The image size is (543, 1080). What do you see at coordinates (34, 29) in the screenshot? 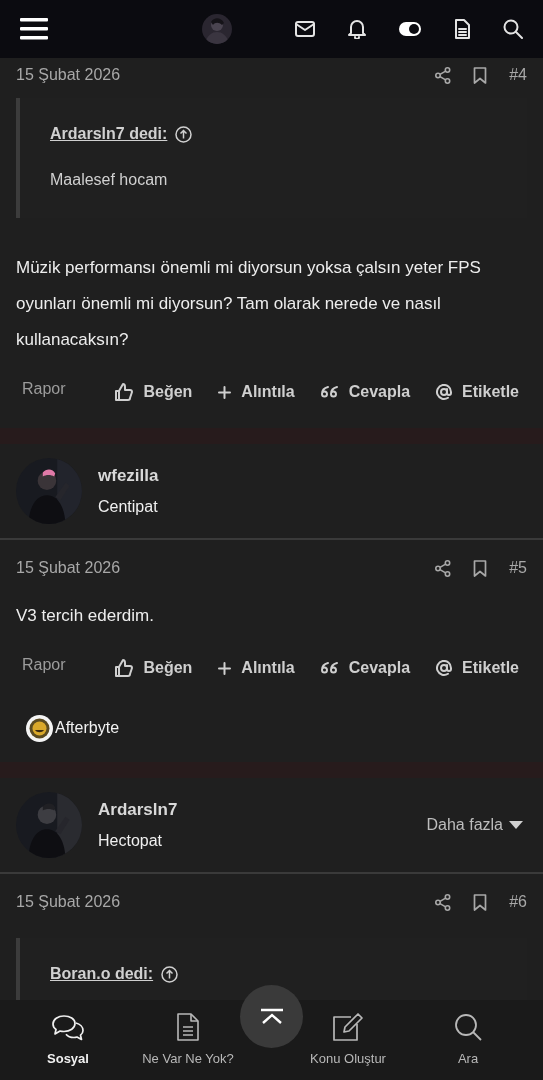
I see `menu-icon` at bounding box center [34, 29].